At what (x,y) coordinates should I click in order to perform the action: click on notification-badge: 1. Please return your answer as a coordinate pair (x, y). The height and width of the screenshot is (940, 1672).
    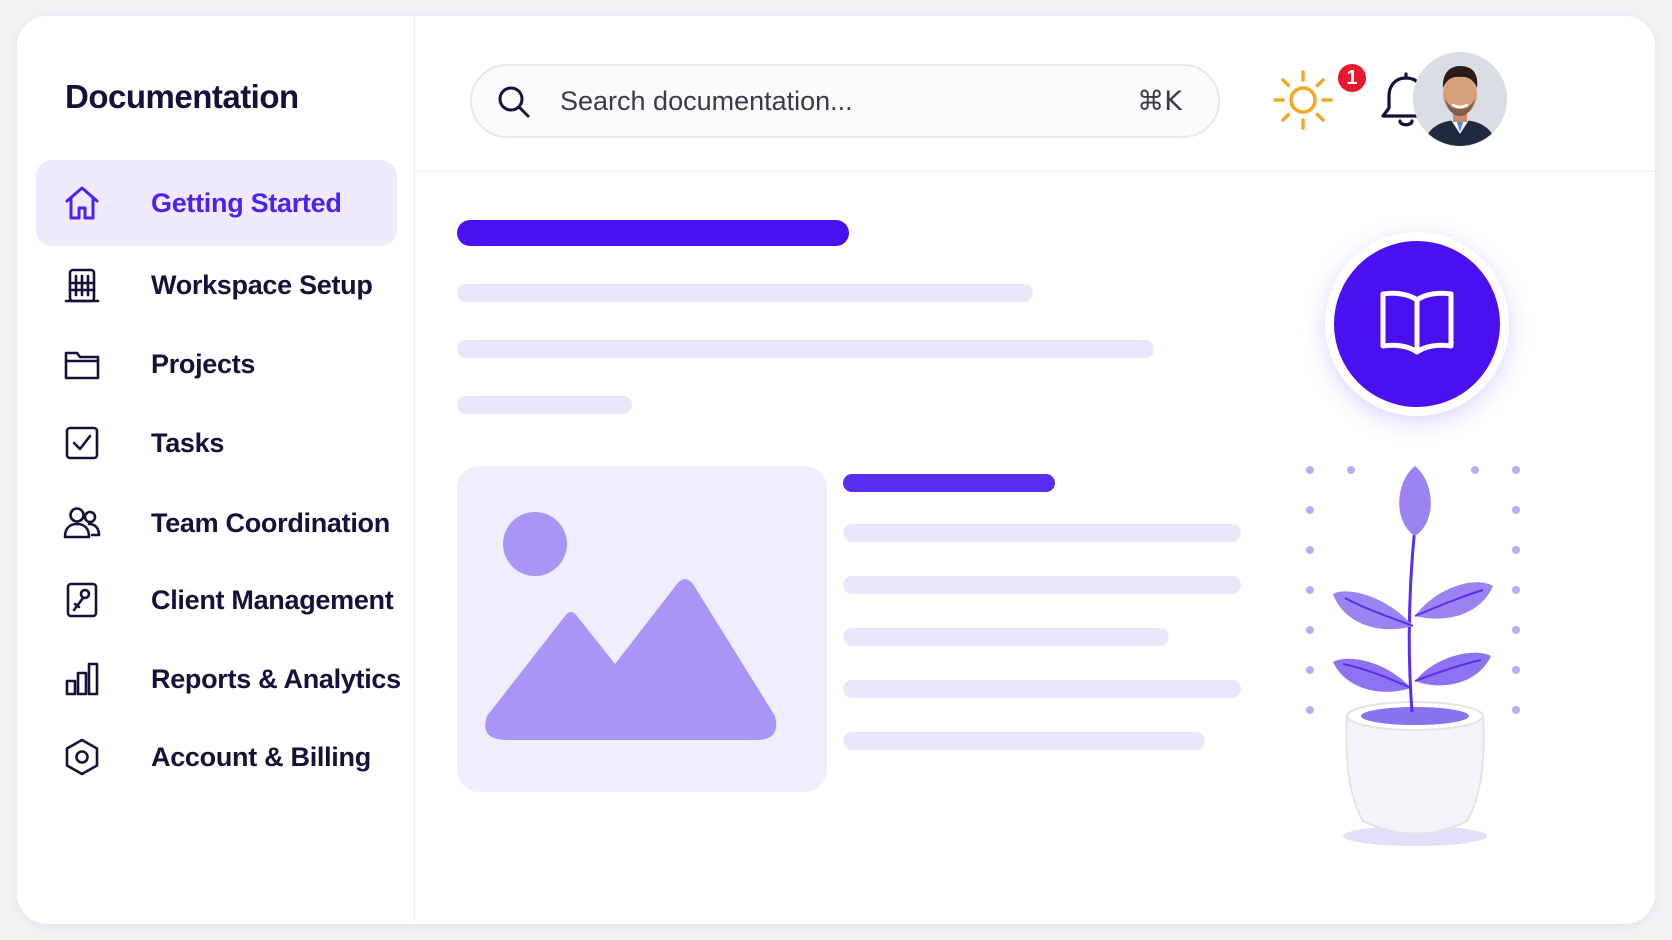
    Looking at the image, I should click on (1352, 78).